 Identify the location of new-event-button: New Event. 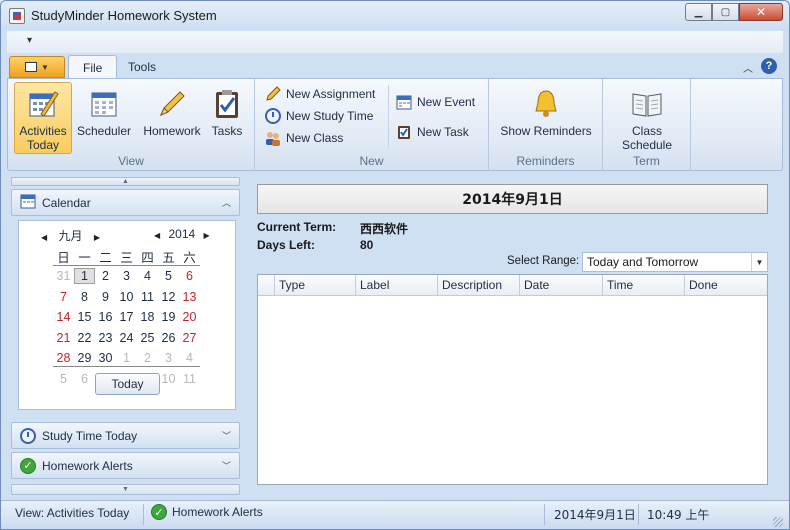
(435, 102).